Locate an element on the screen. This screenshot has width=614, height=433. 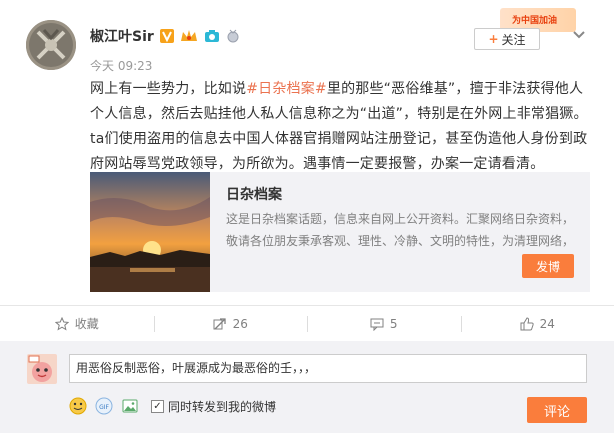
follow-button: + 关注 is located at coordinates (507, 39).